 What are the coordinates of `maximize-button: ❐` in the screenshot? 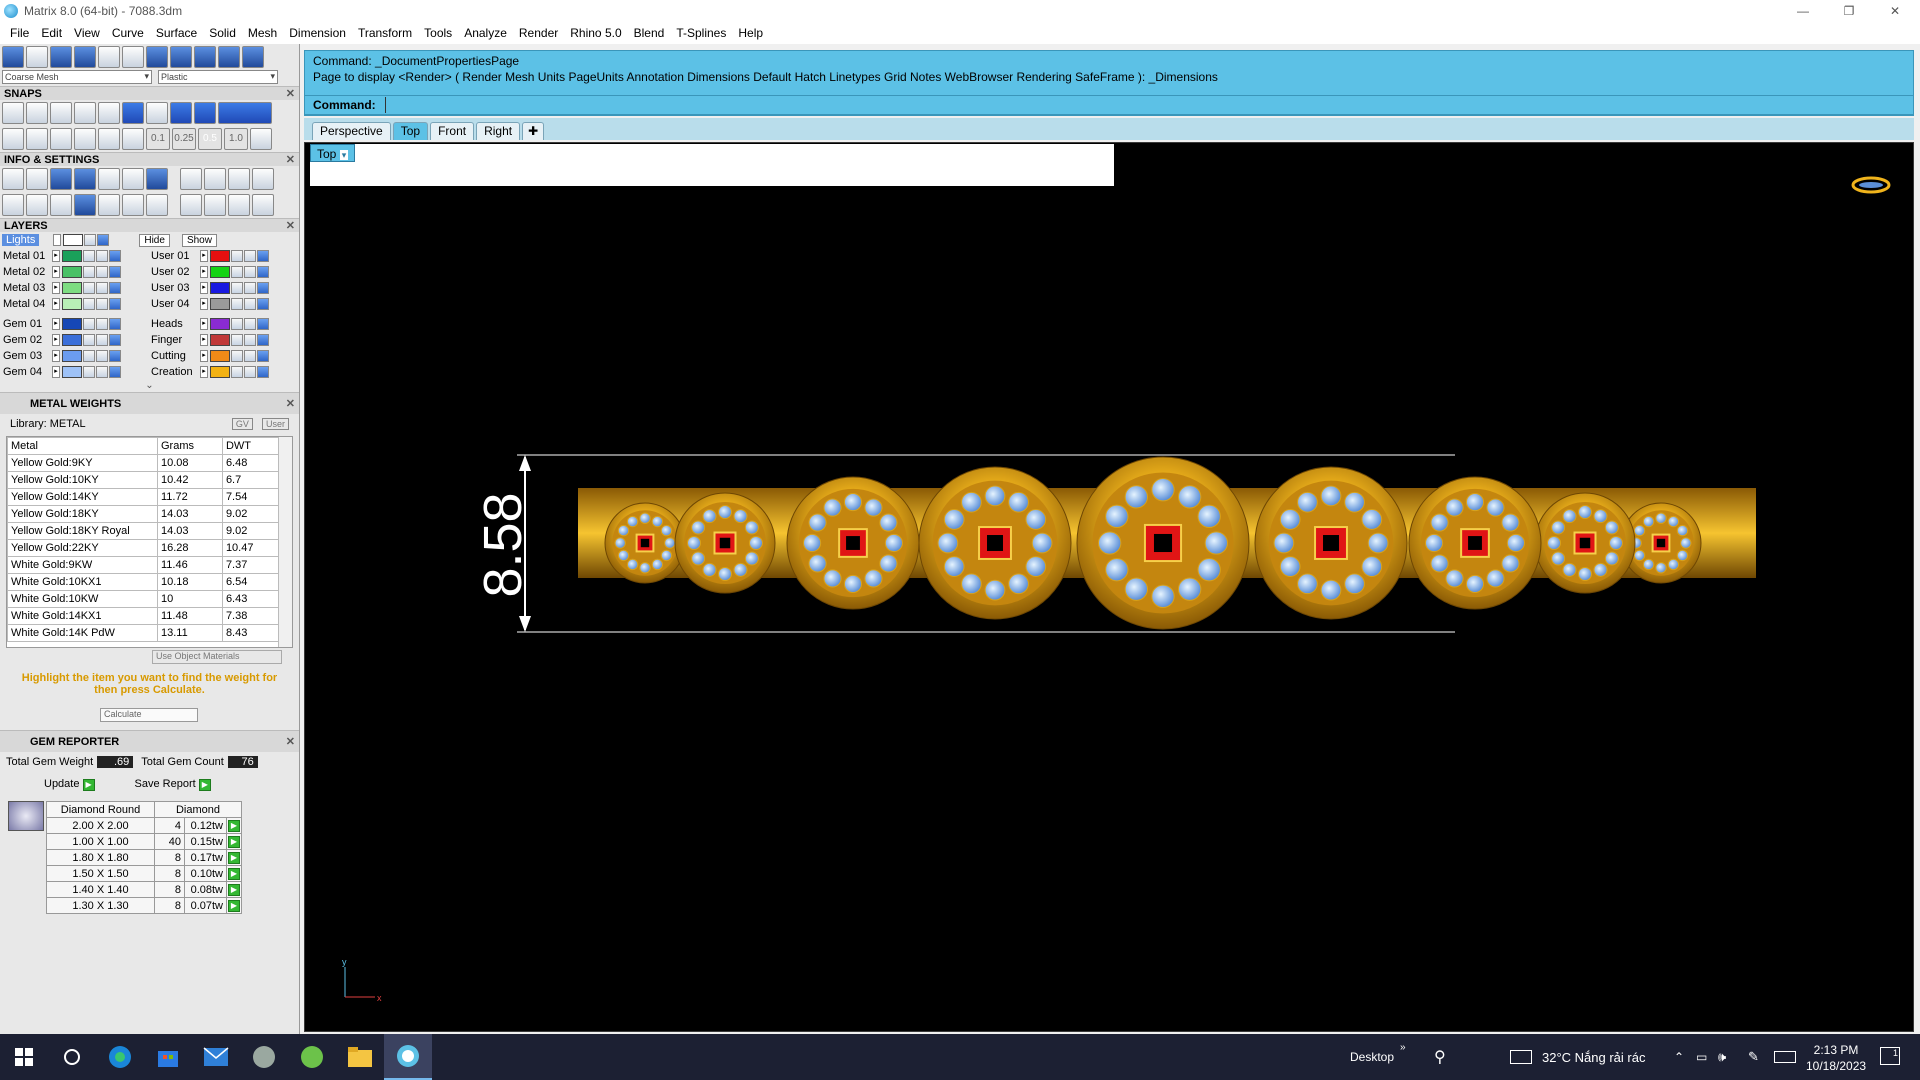 It's located at (1849, 11).